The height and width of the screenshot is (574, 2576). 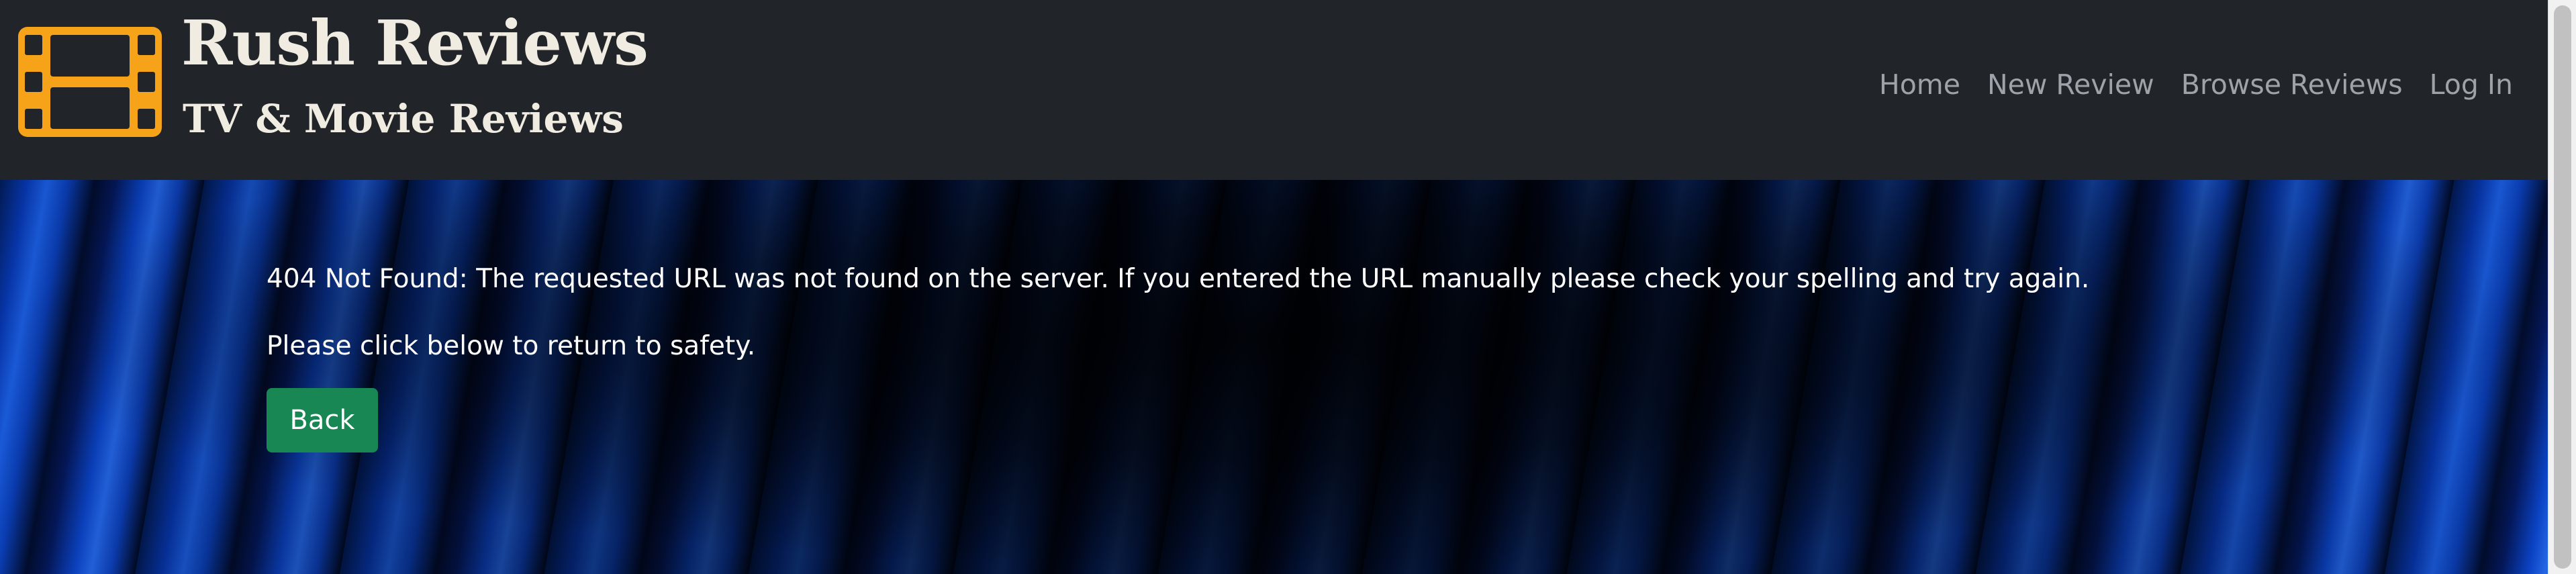 I want to click on return-instruction: Please click below to return to safety., so click(x=511, y=346).